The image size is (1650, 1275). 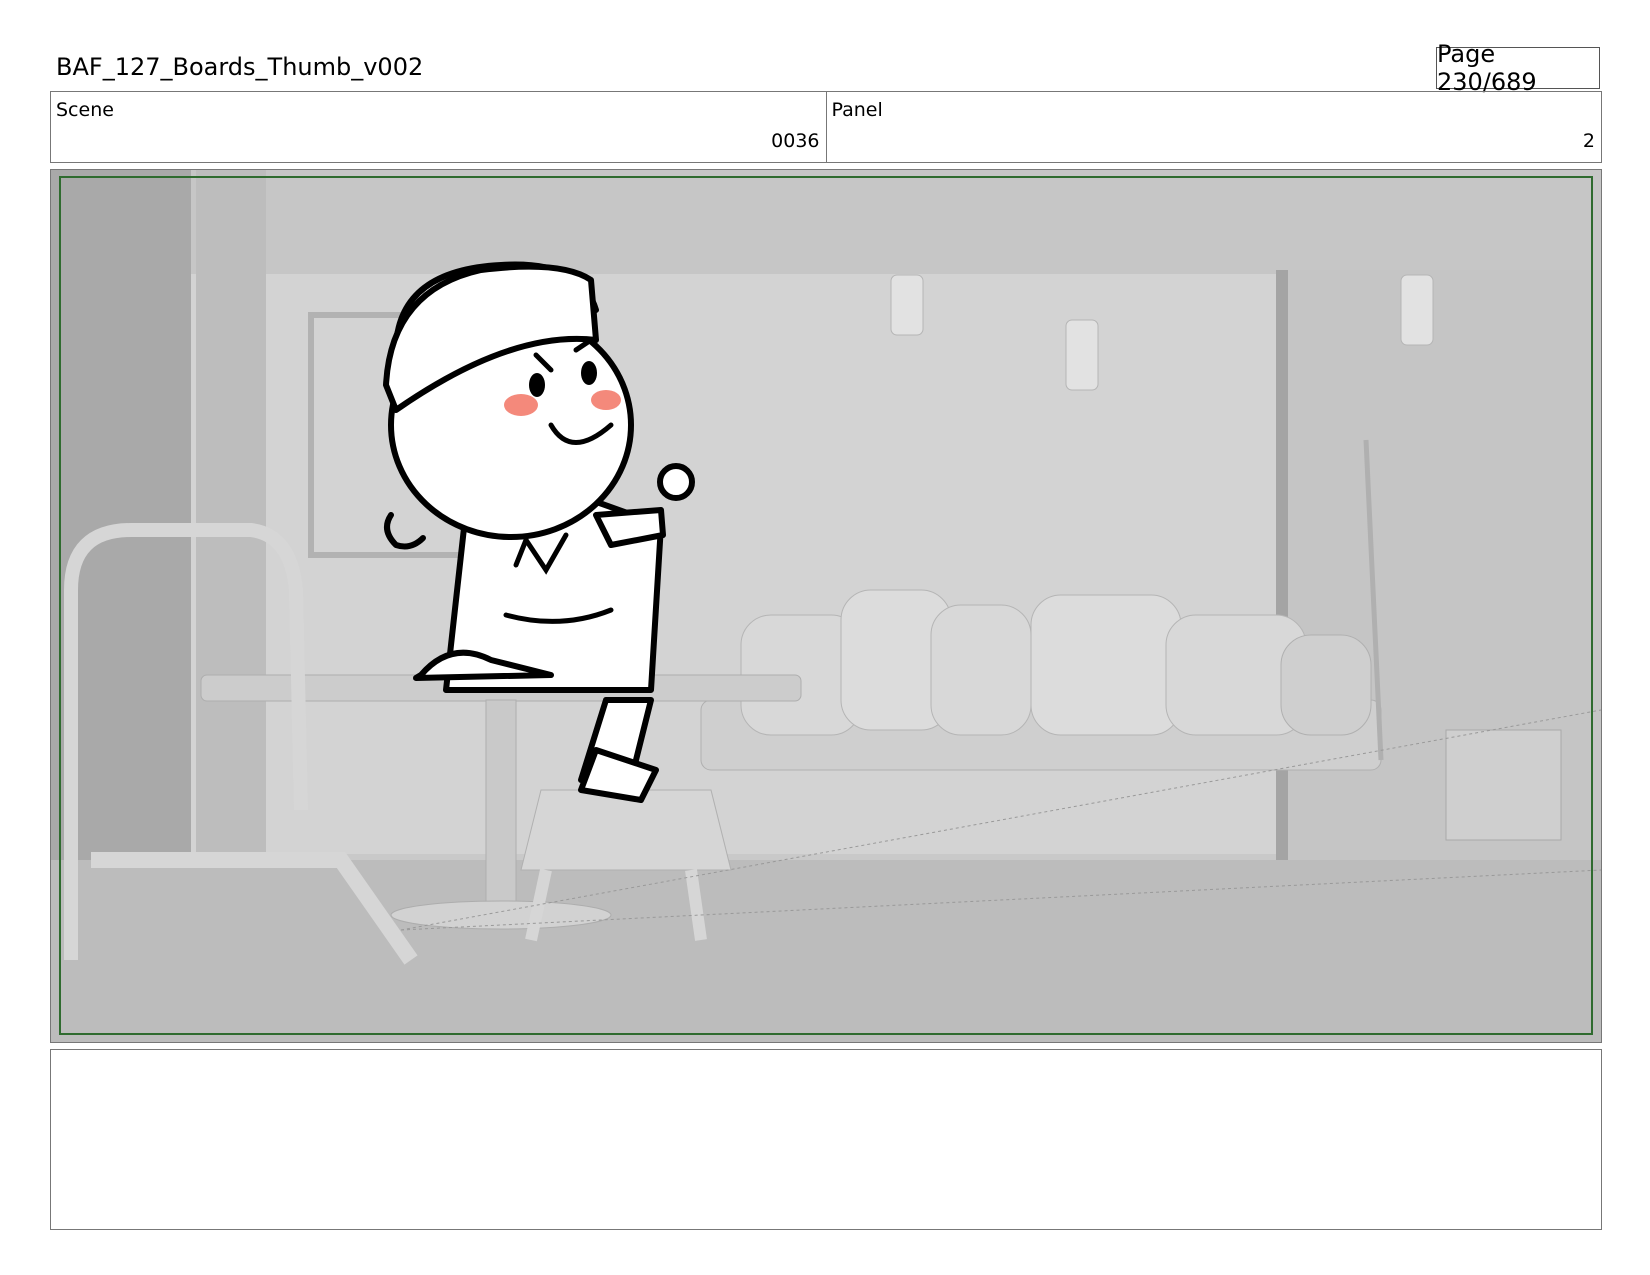 I want to click on panel-value: 2, so click(x=1588, y=141).